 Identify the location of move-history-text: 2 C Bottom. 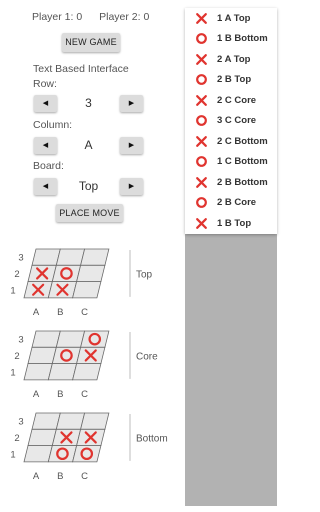
(242, 141).